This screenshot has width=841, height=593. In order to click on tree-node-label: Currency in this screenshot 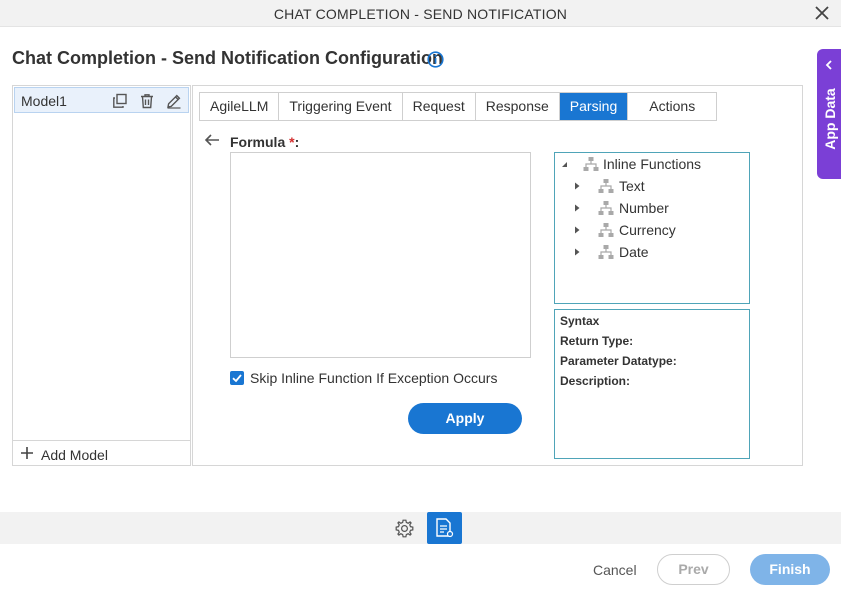, I will do `click(647, 230)`.